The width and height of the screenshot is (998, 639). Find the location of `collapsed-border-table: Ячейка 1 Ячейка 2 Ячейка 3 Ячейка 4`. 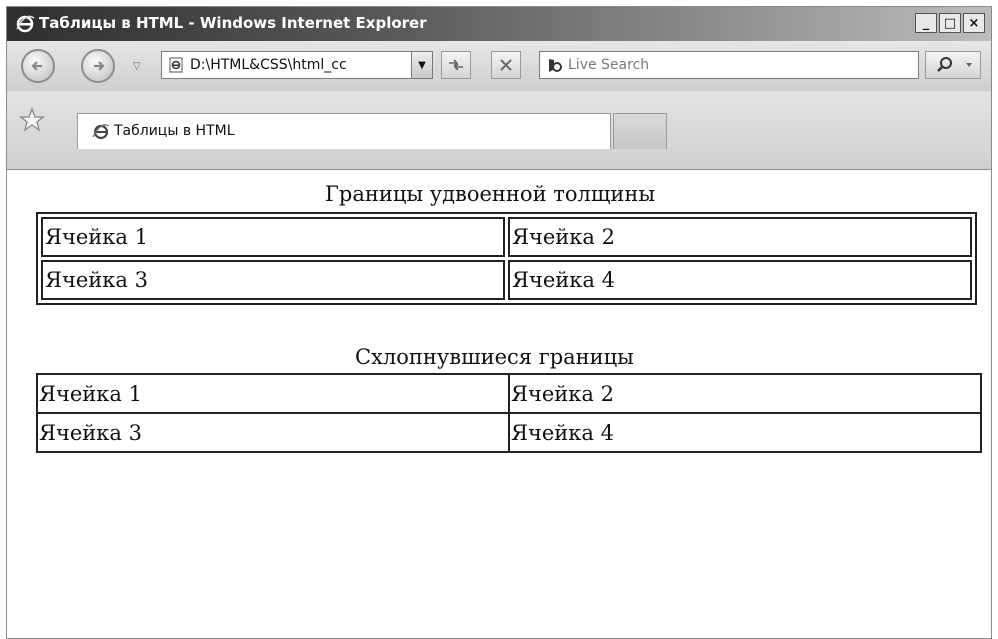

collapsed-border-table: Ячейка 1 Ячейка 2 Ячейка 3 Ячейка 4 is located at coordinates (509, 413).